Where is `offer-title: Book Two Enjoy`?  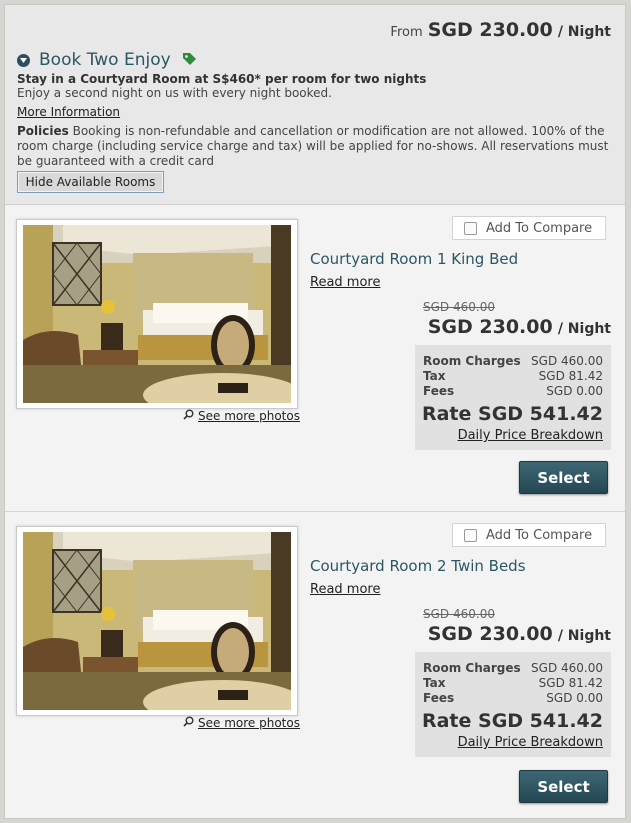 offer-title: Book Two Enjoy is located at coordinates (105, 60).